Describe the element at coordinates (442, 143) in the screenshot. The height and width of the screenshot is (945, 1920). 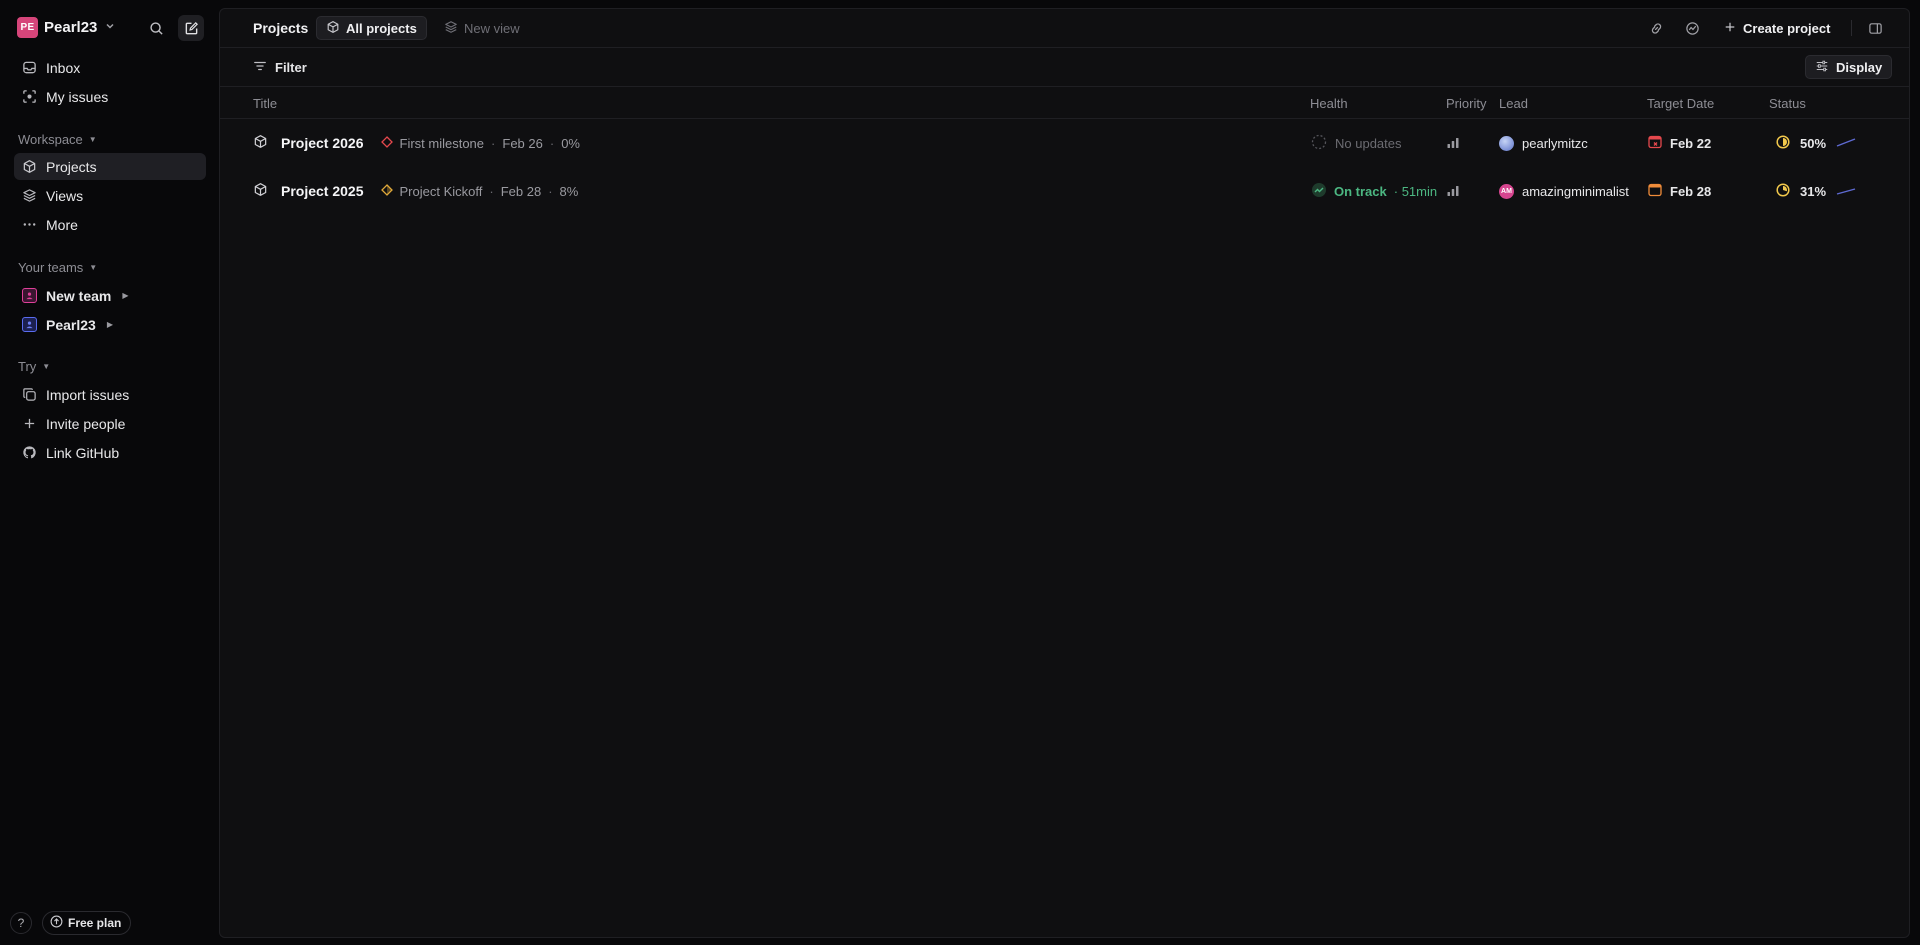
I see `milestone-name: First milestone` at that location.